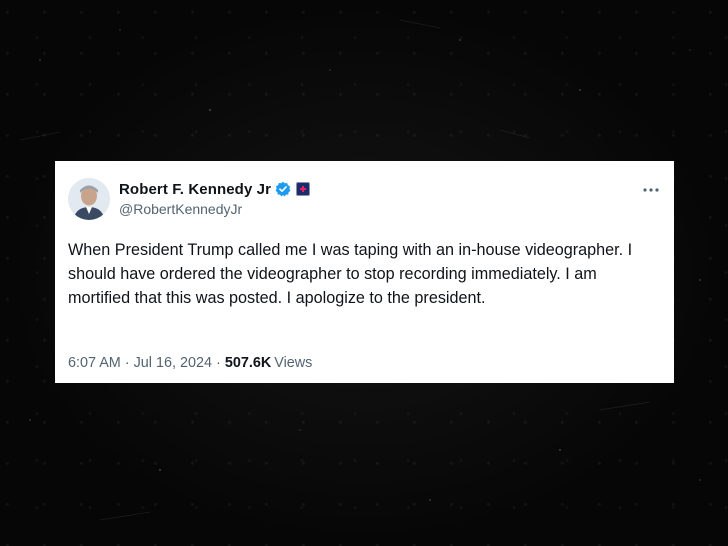 The width and height of the screenshot is (728, 546). I want to click on display-name: Robert F. Kennedy Jr, so click(195, 189).